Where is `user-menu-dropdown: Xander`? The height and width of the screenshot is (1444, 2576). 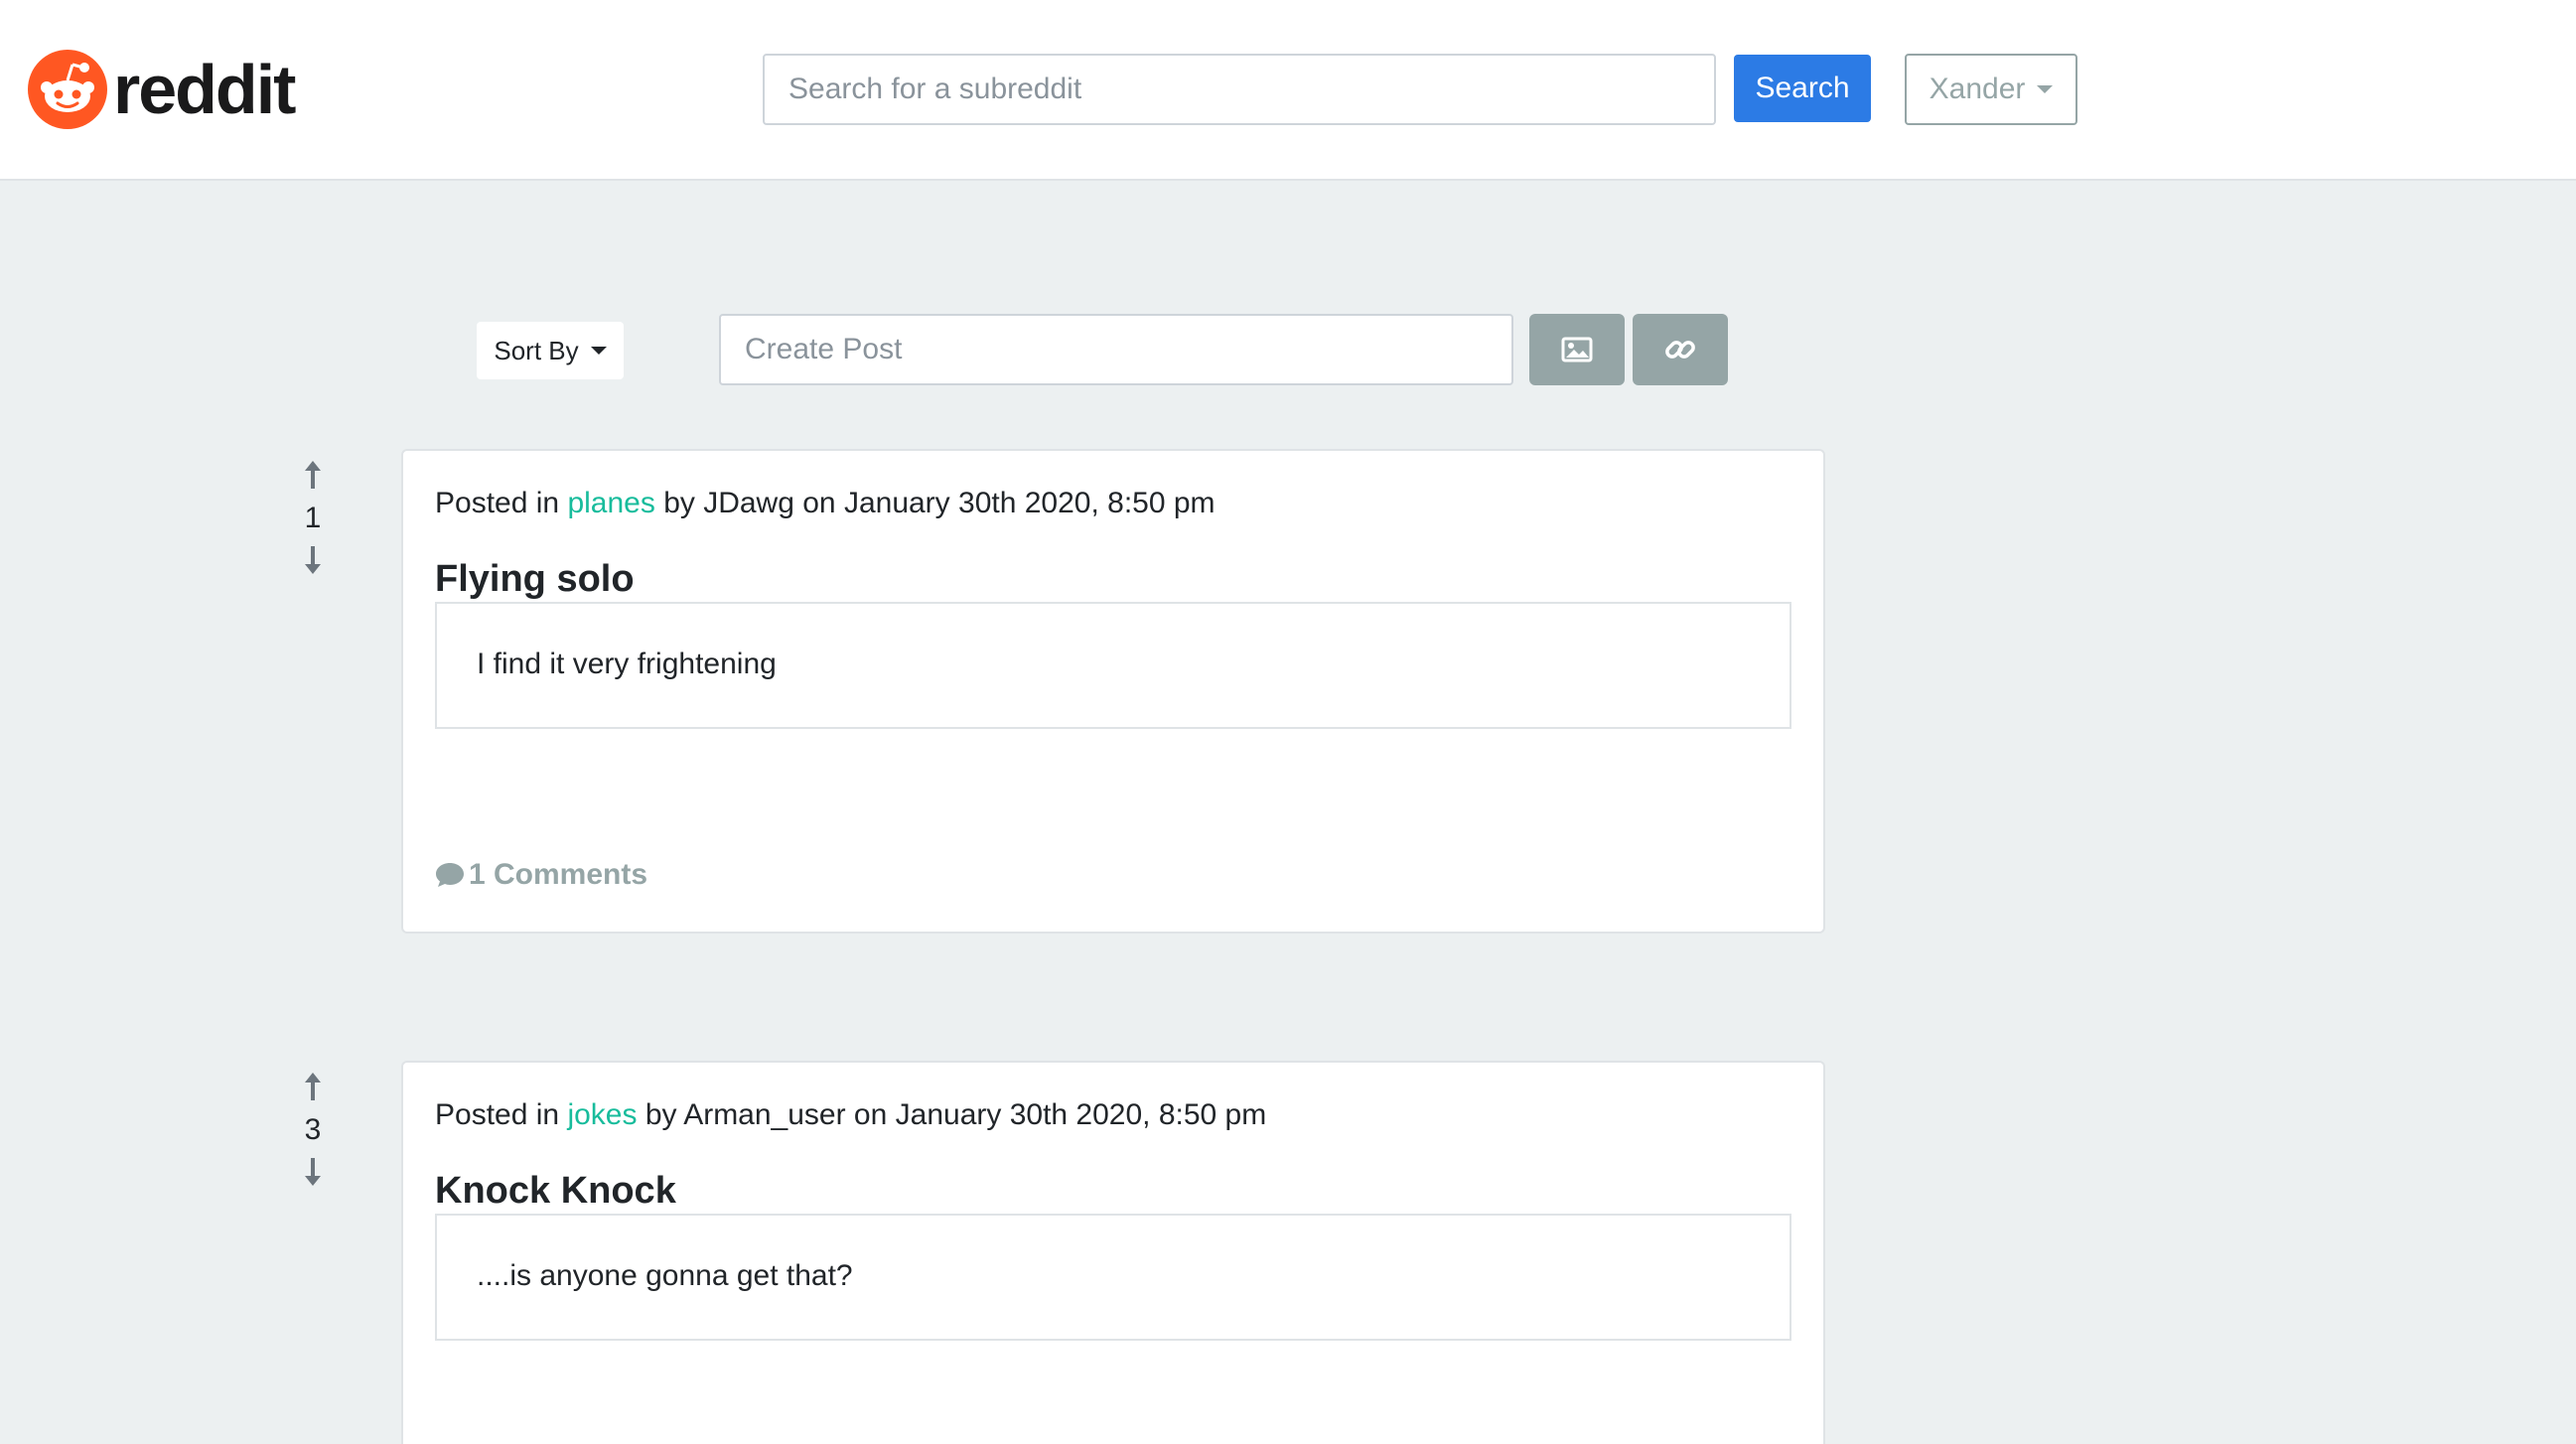
user-menu-dropdown: Xander is located at coordinates (1991, 90).